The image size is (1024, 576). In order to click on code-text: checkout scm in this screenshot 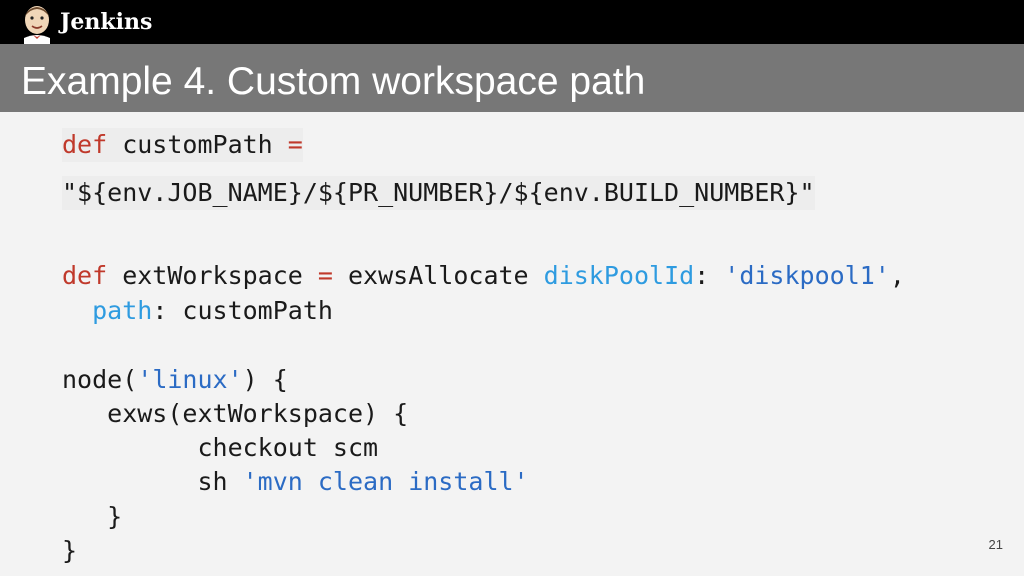, I will do `click(220, 447)`.